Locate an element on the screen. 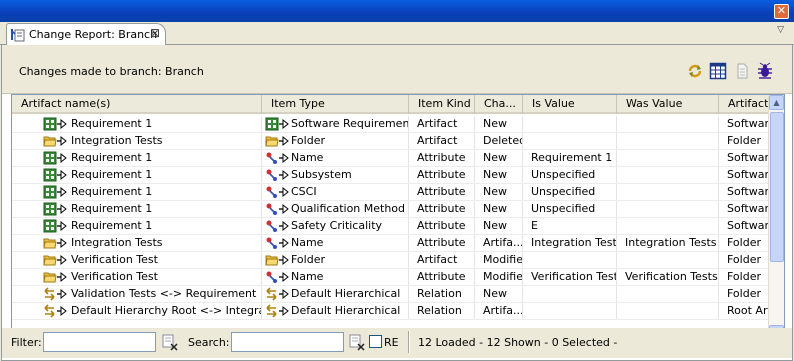  col-was-value-cell: Verification Tests is located at coordinates (668, 277).